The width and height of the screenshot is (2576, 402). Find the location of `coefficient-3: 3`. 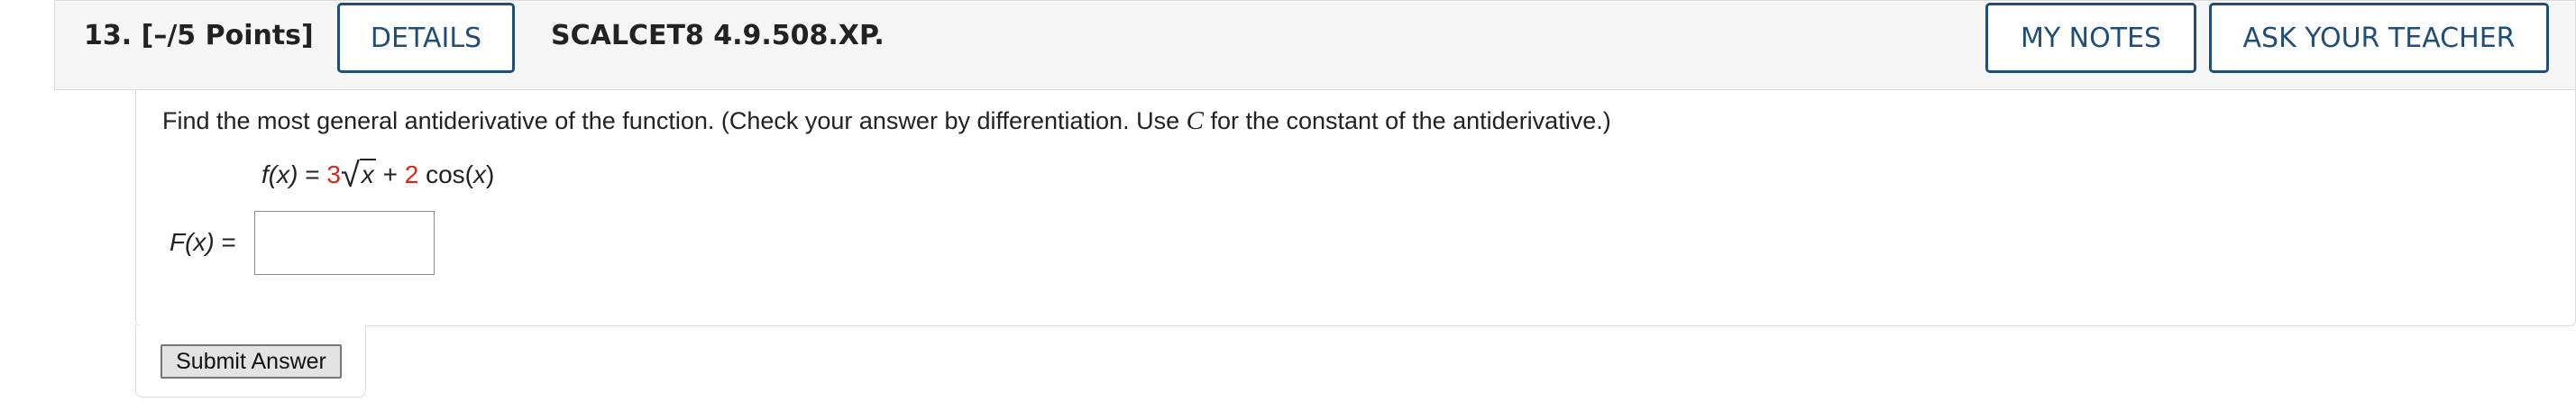

coefficient-3: 3 is located at coordinates (333, 174).